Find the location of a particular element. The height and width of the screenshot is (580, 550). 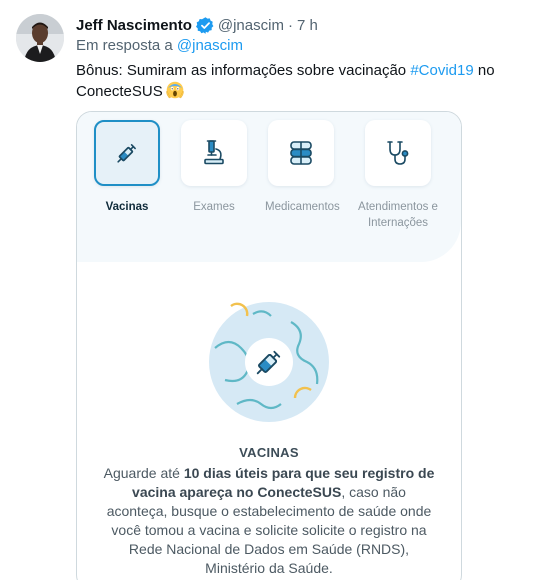

reply-prefix: Em resposta a is located at coordinates (124, 45).